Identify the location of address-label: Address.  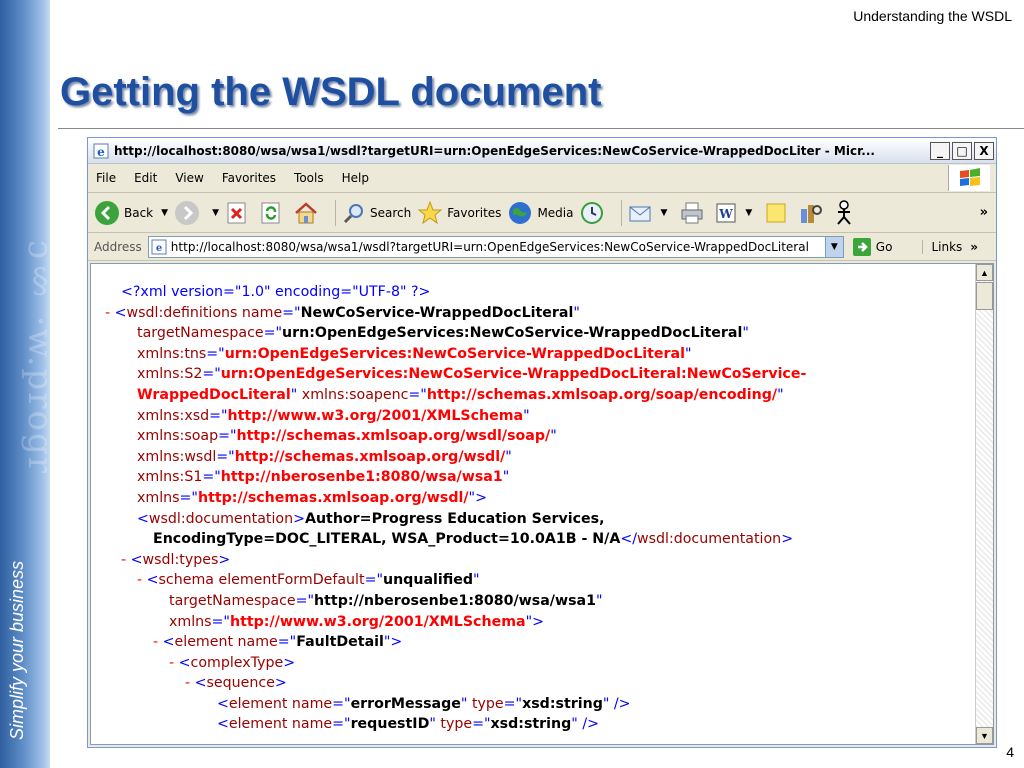
(118, 246).